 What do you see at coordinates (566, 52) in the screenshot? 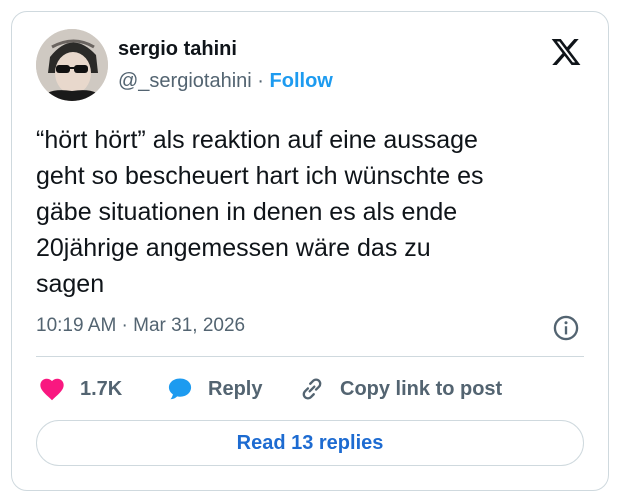
I see `x-logo-icon` at bounding box center [566, 52].